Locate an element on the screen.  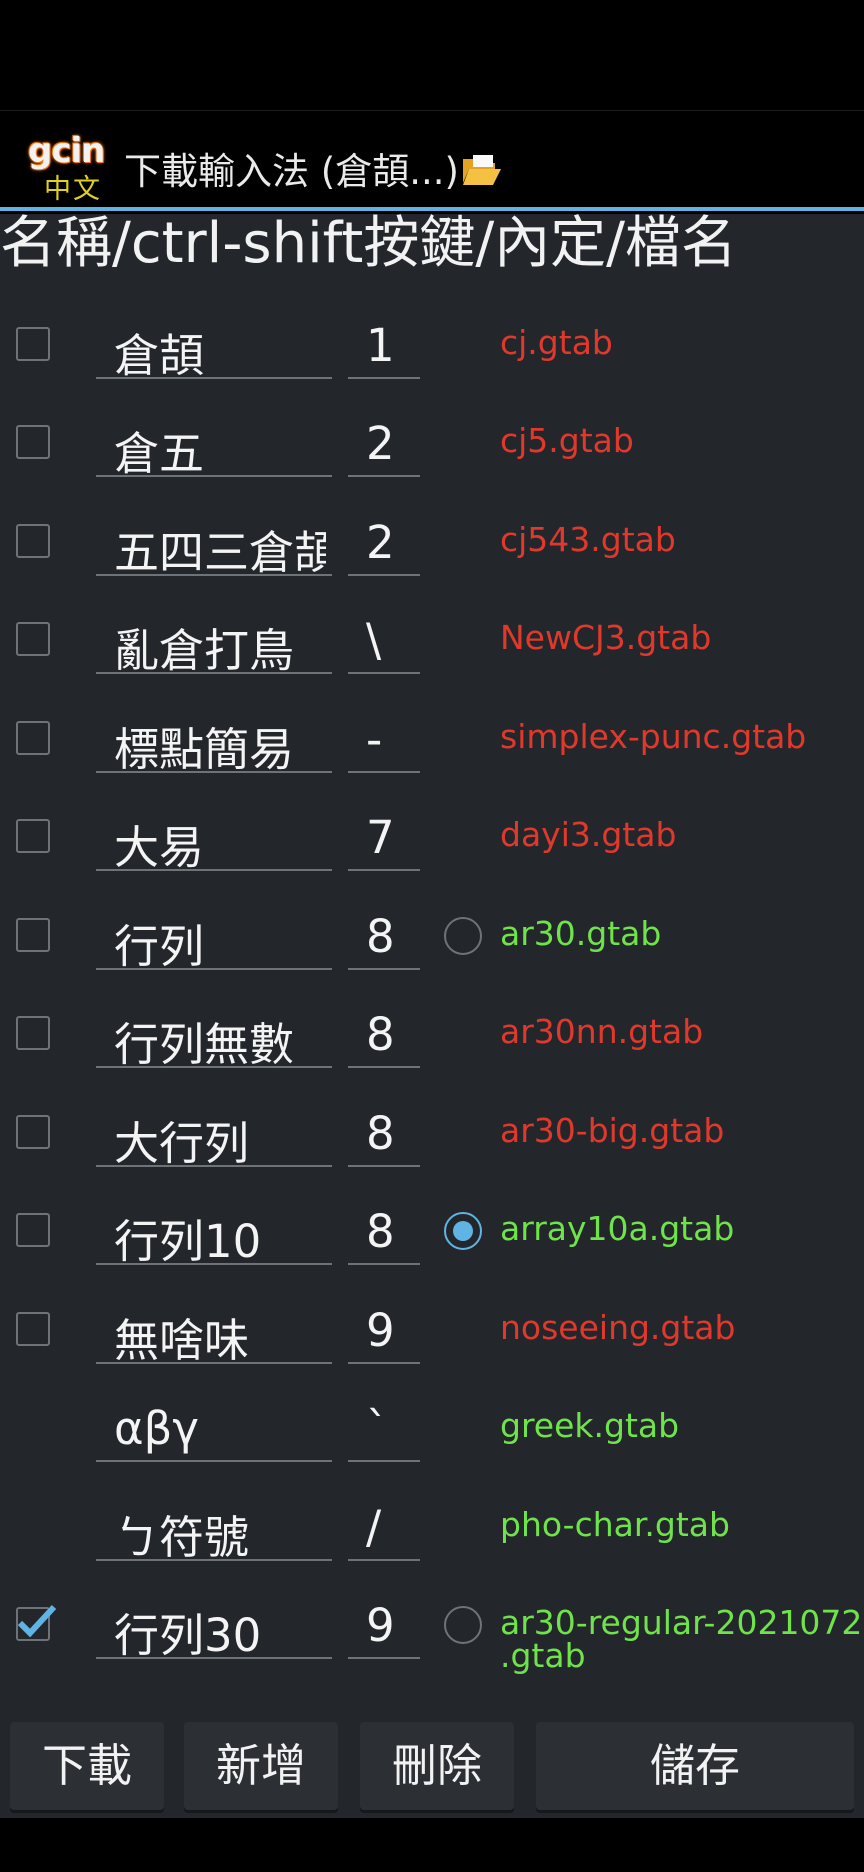
checkmark-icon is located at coordinates (37, 1621).